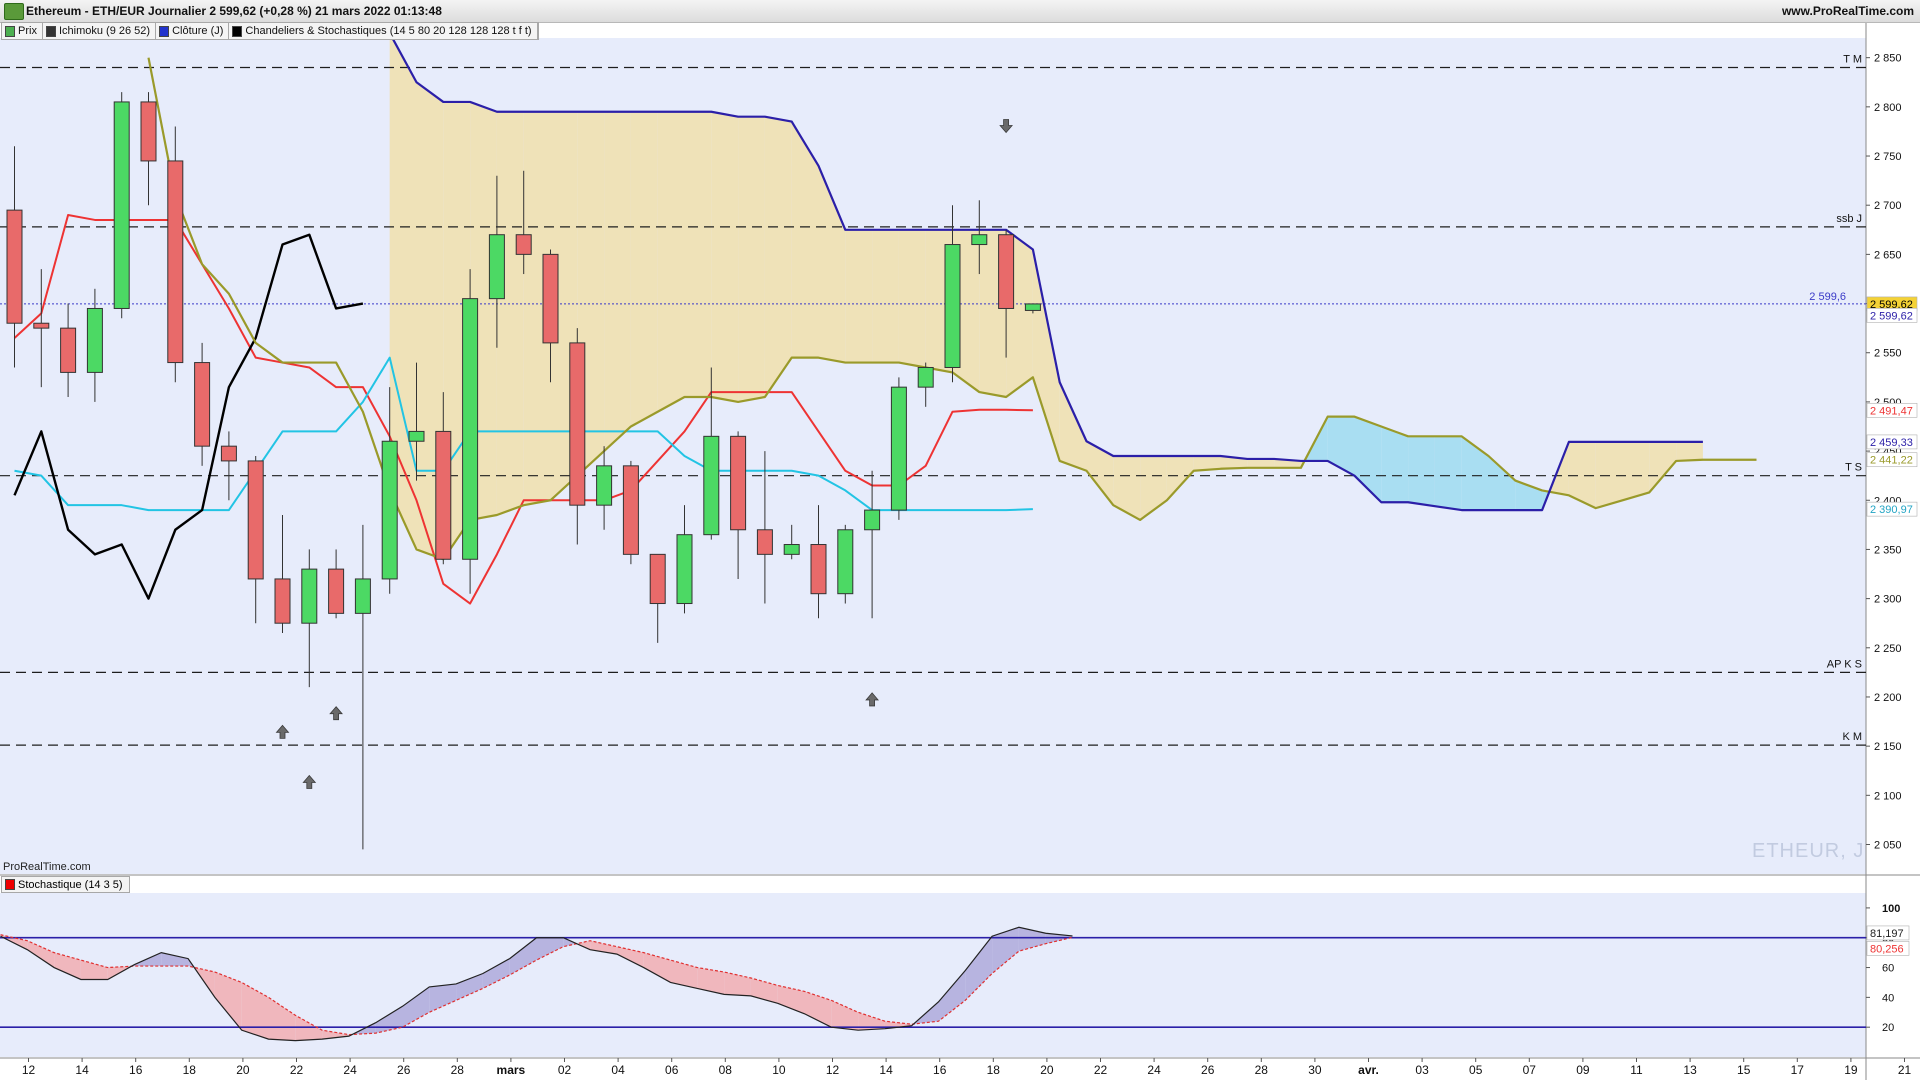 This screenshot has height=1080, width=1920. I want to click on x-tick-label: 13, so click(1690, 1070).